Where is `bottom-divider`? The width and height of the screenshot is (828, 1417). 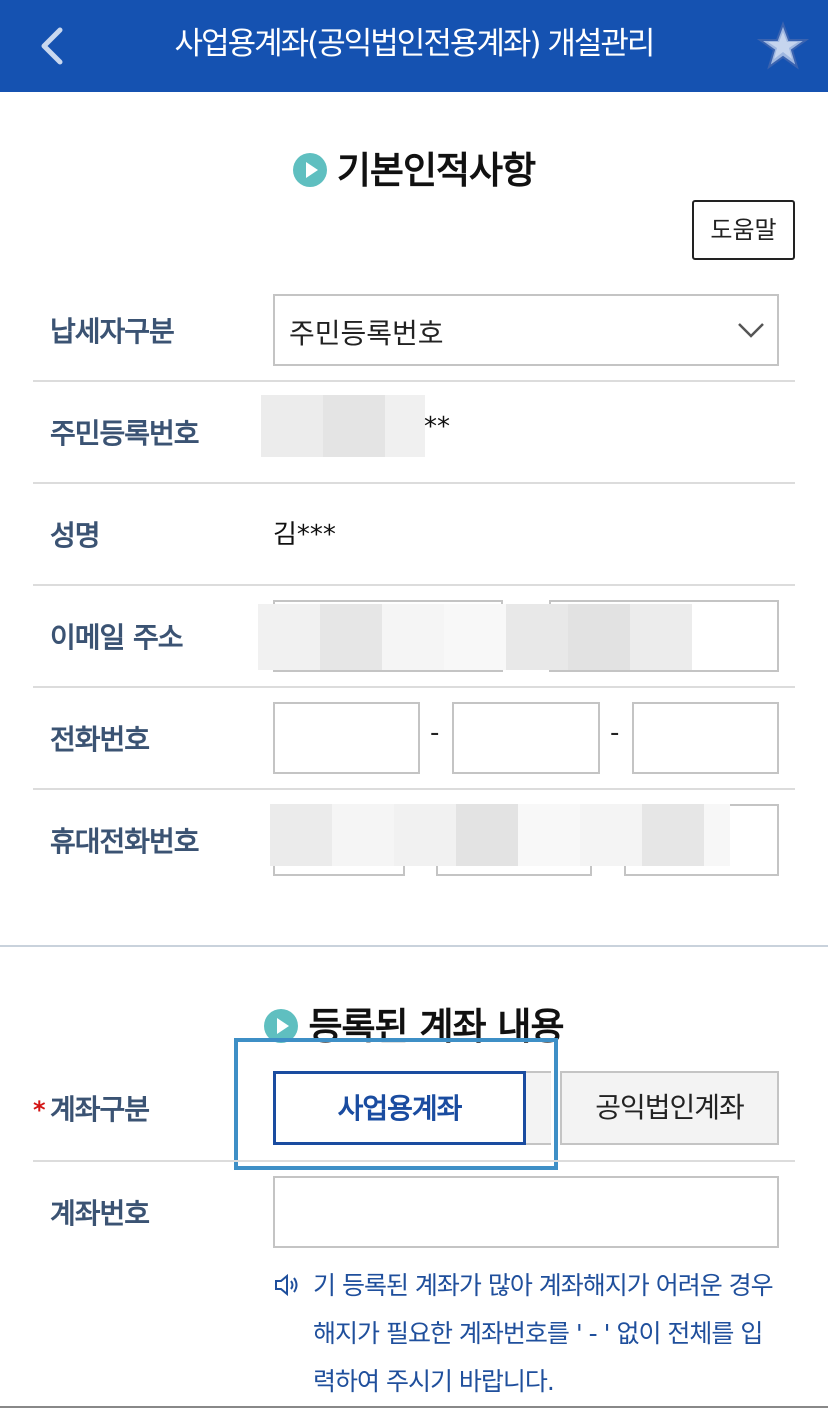
bottom-divider is located at coordinates (414, 1407).